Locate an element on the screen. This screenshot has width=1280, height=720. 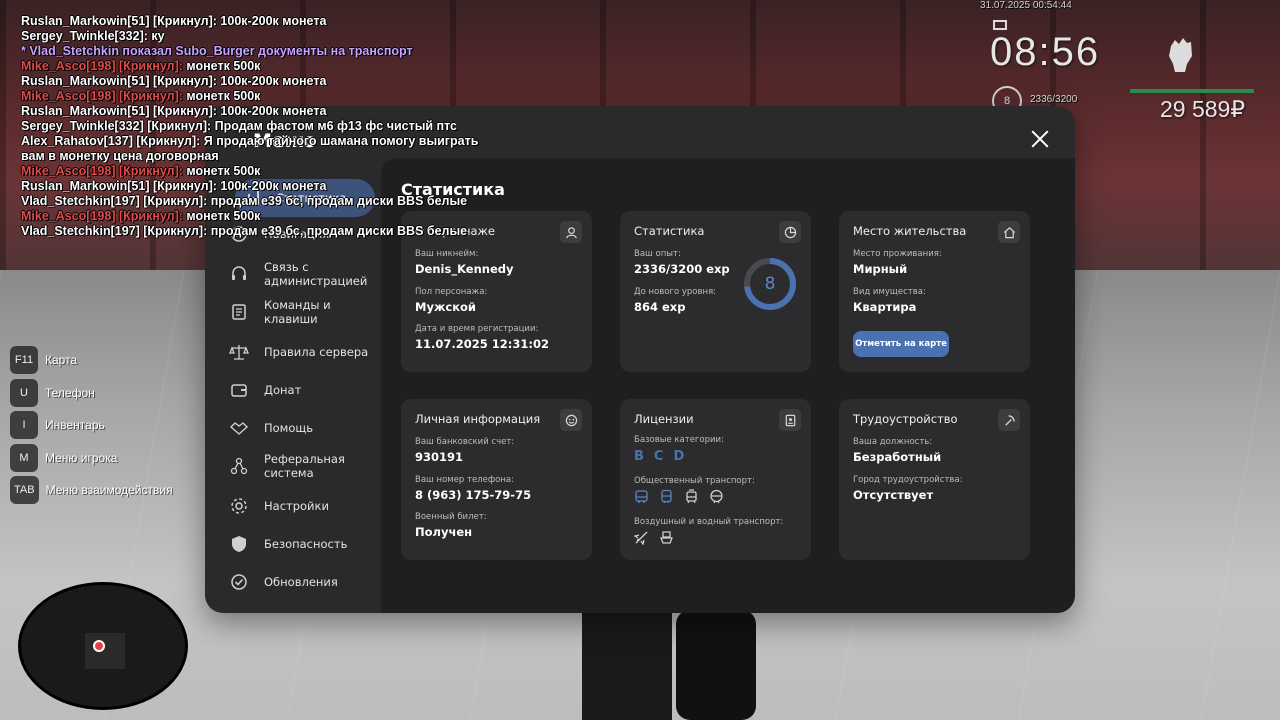
hint-inventory: I Инвентарь is located at coordinates (91, 425).